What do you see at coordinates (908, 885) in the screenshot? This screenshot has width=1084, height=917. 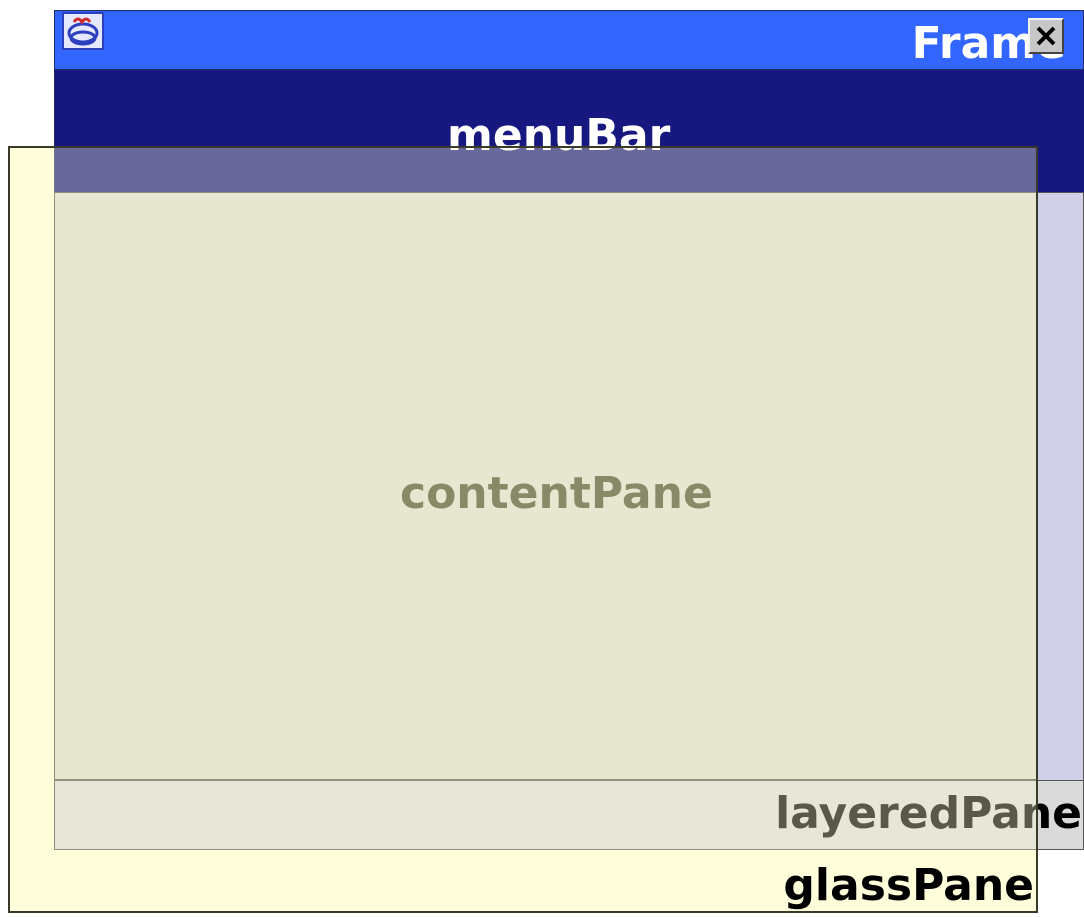 I see `glass-pane-label: glassPane` at bounding box center [908, 885].